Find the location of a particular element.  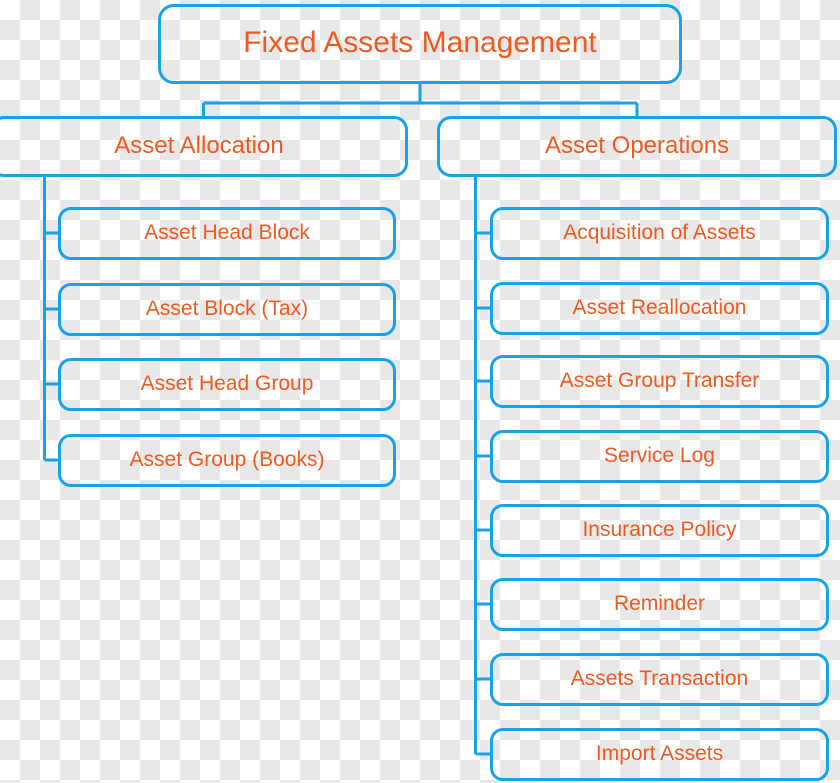

node-insurance-policy: Insurance Policy is located at coordinates (659, 530).